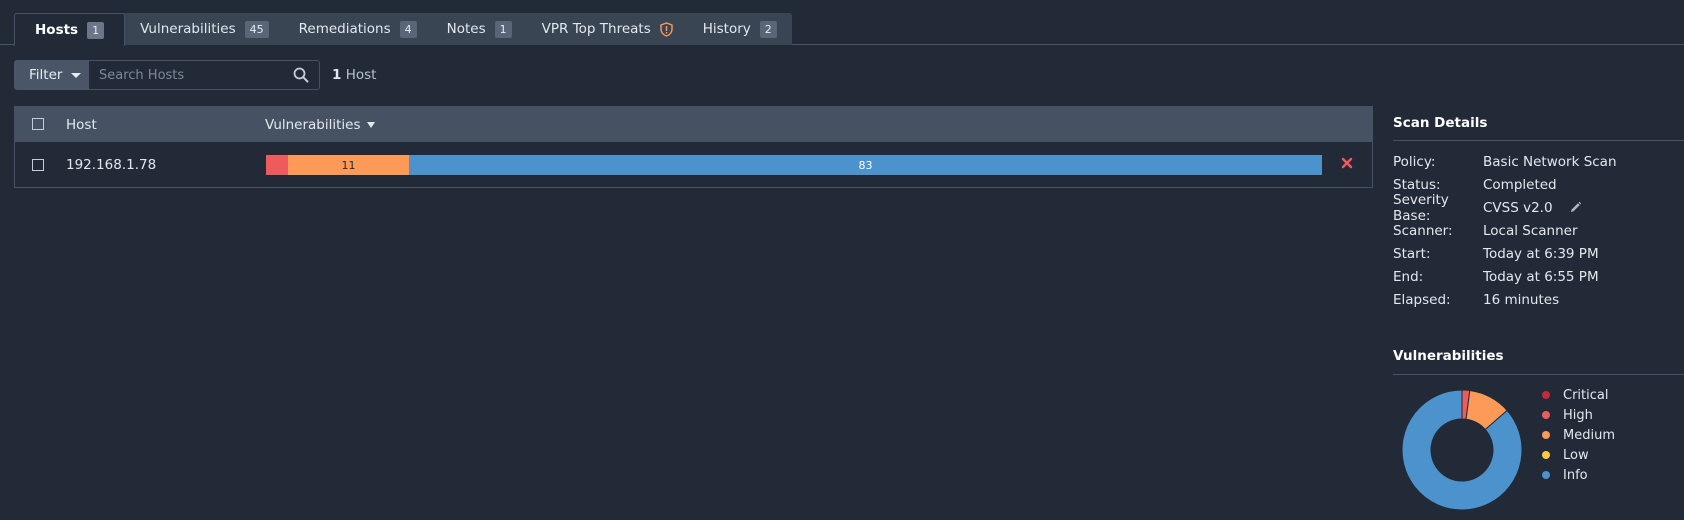  Describe the element at coordinates (1421, 207) in the screenshot. I see `detail-key: Severity Base:` at that location.